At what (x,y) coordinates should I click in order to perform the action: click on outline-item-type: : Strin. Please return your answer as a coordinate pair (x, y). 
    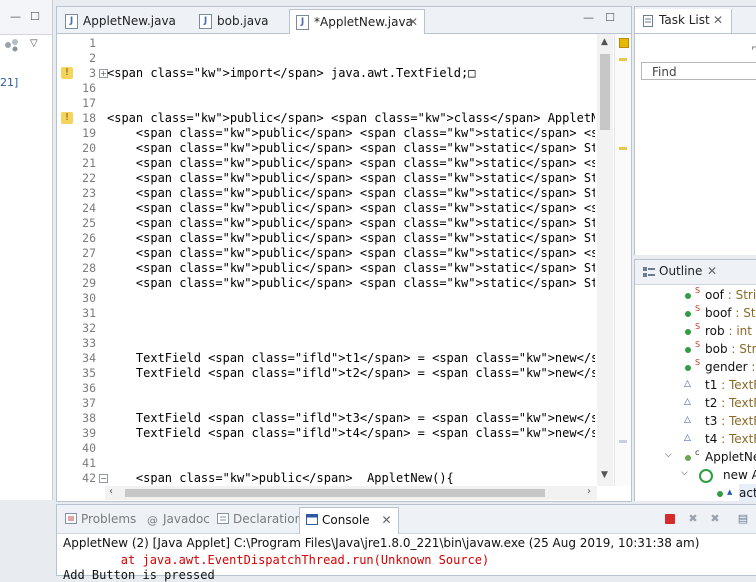
    Looking at the image, I should click on (741, 295).